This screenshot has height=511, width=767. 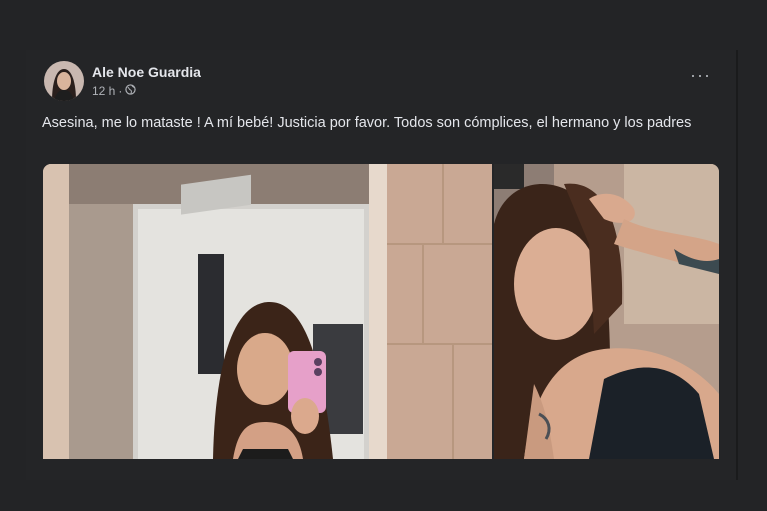 I want to click on avatar-image, so click(x=64, y=81).